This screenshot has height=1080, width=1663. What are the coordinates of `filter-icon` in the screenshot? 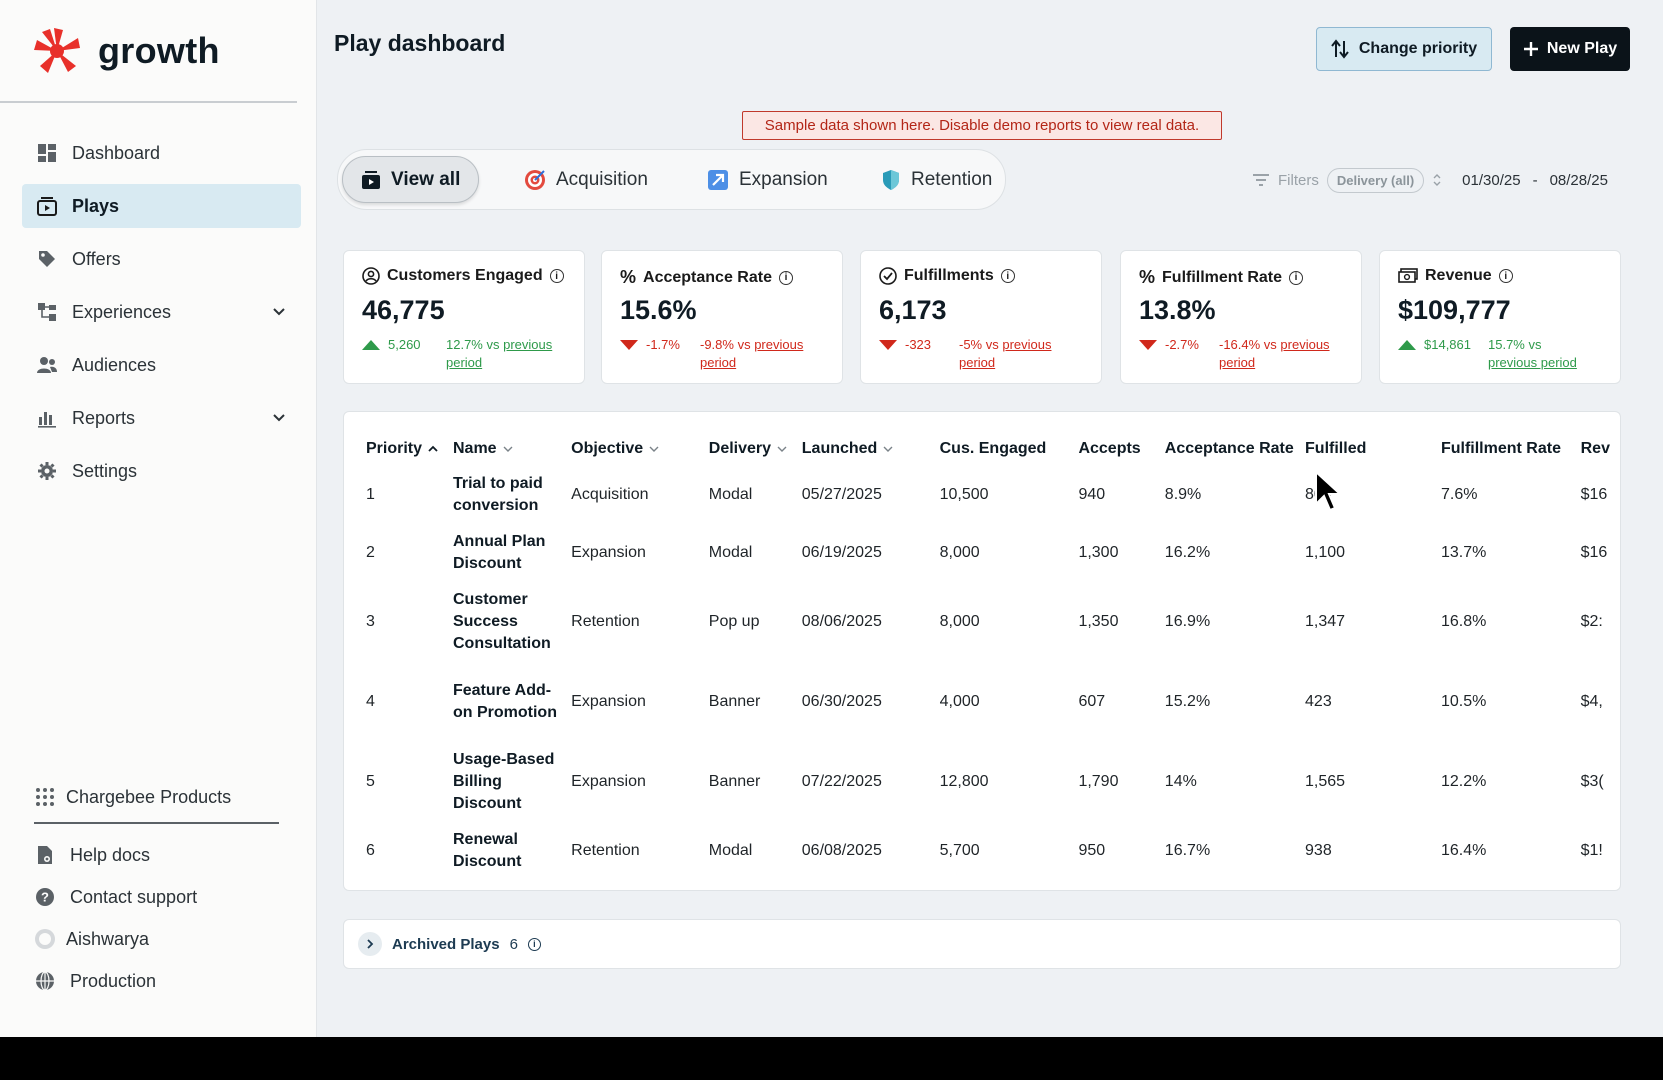 It's located at (1261, 180).